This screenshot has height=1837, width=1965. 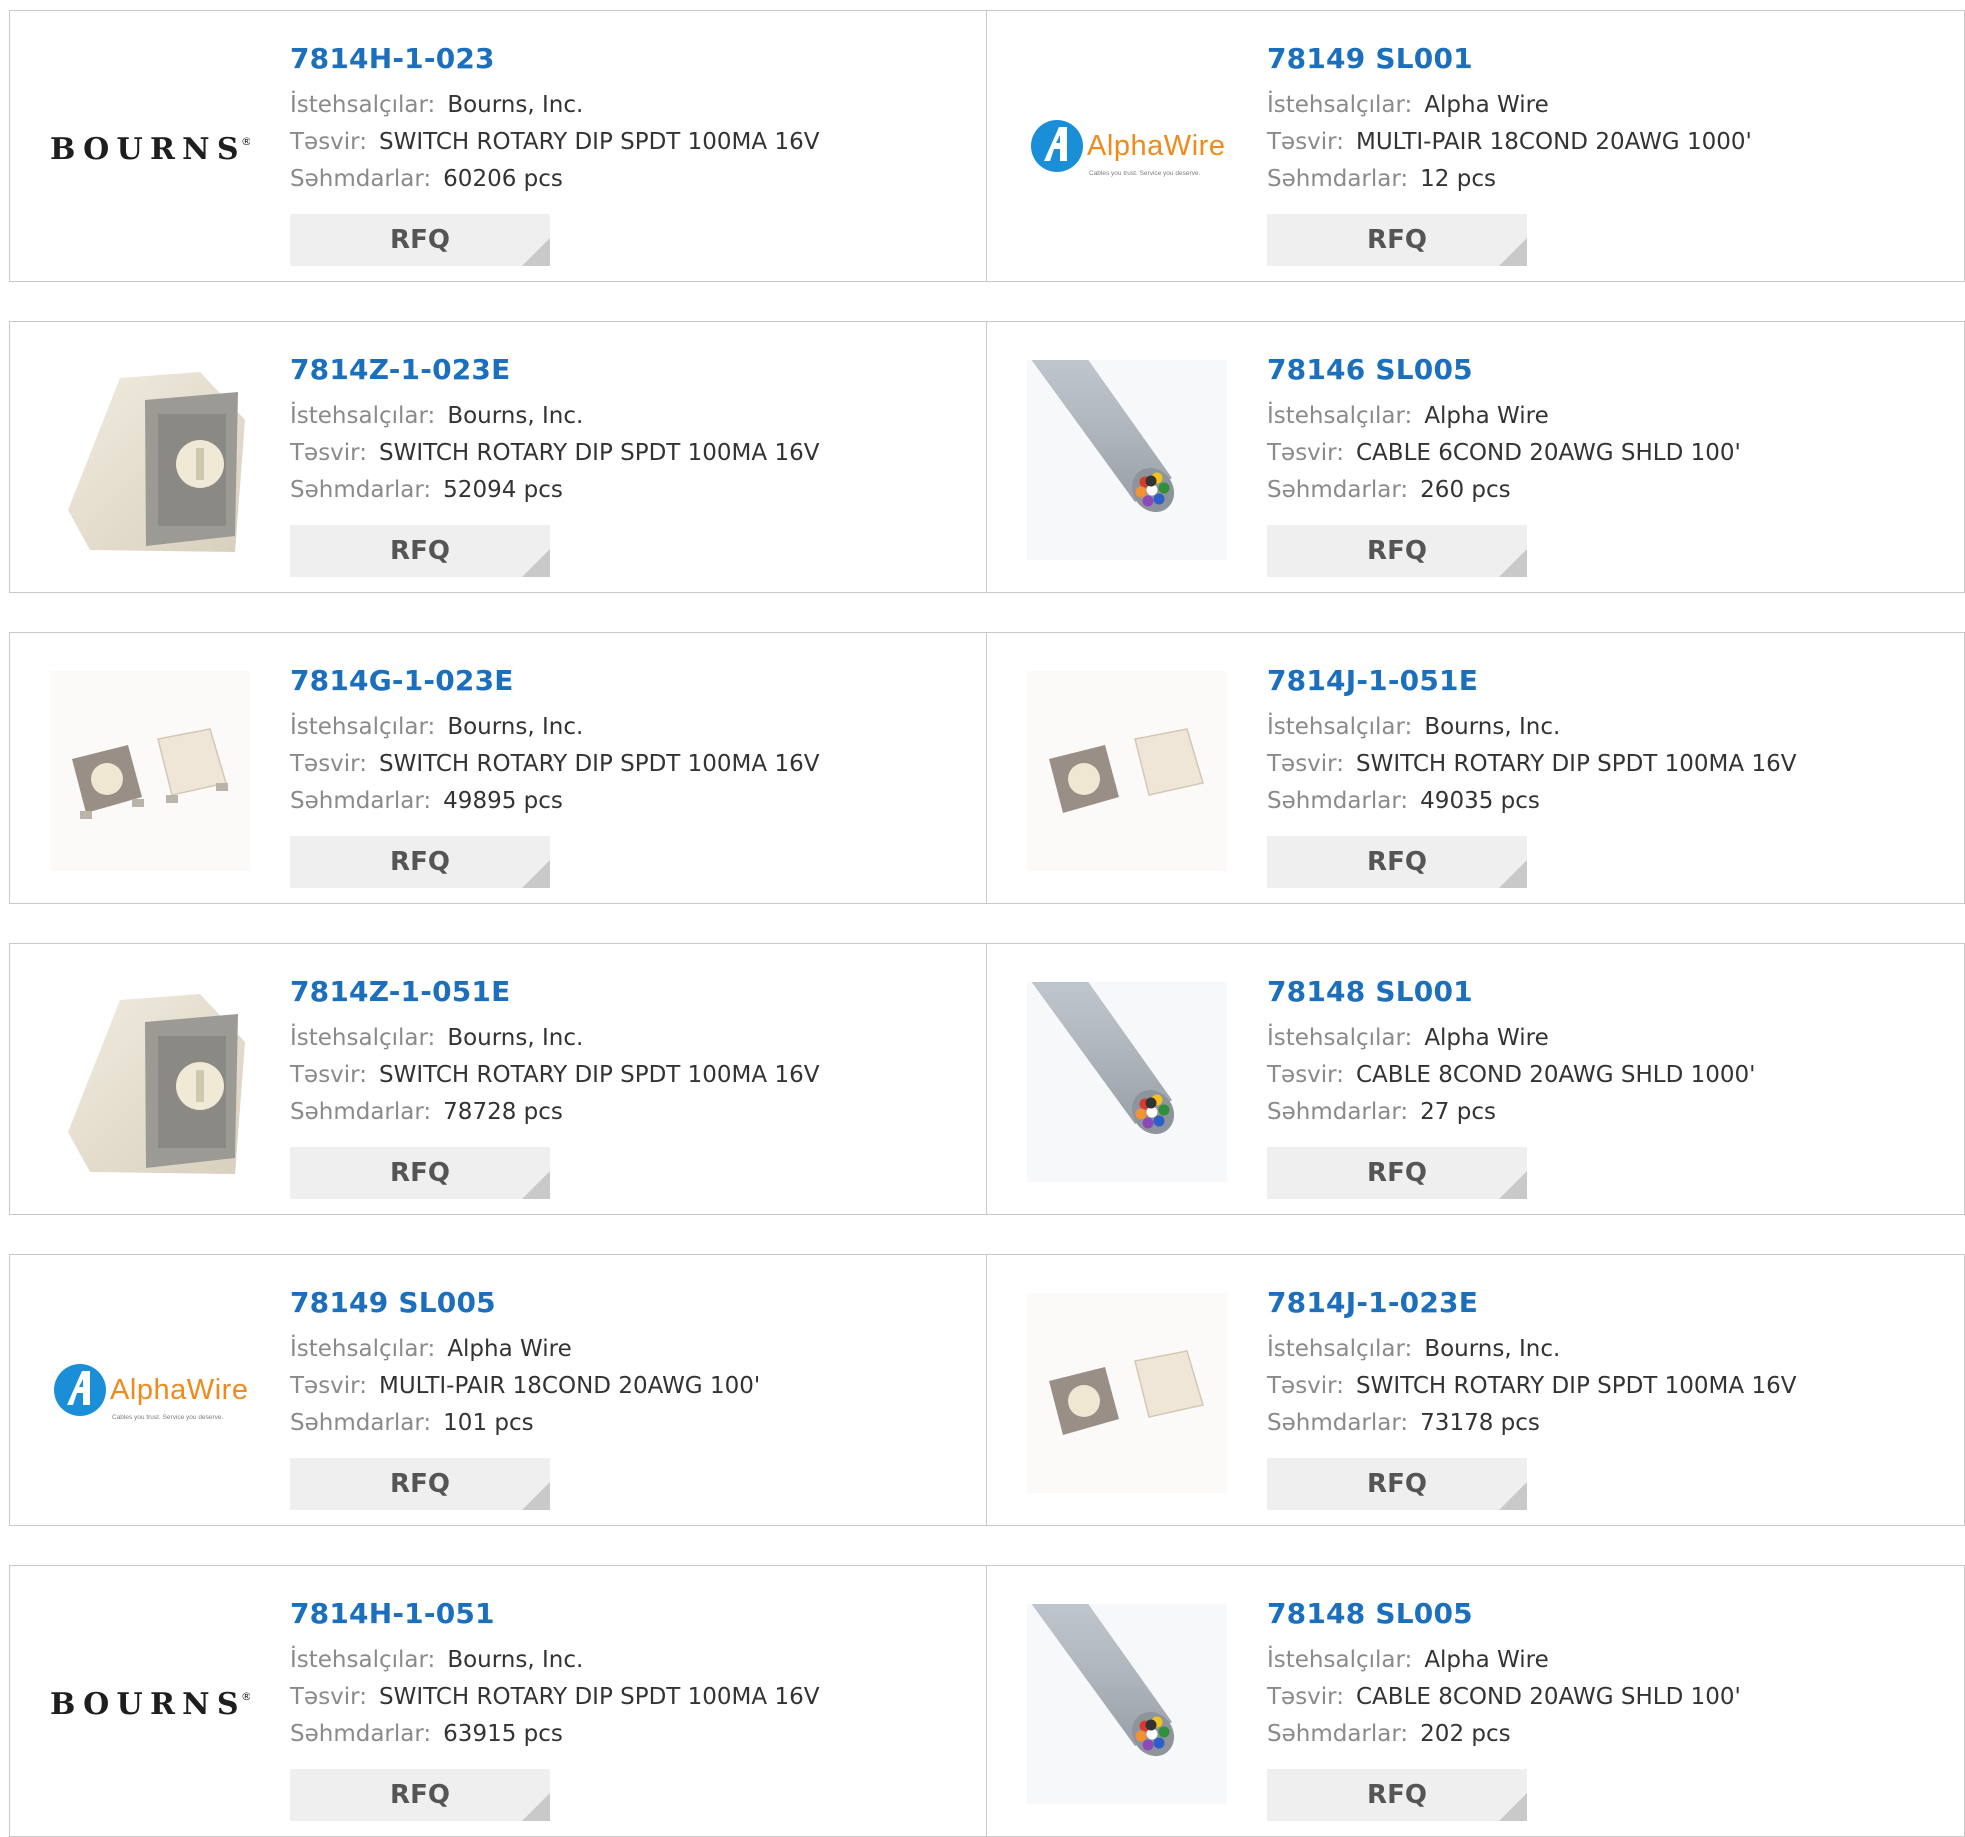 I want to click on stock-row: Səhmdarlar: 73178 pcs, so click(x=1610, y=1423).